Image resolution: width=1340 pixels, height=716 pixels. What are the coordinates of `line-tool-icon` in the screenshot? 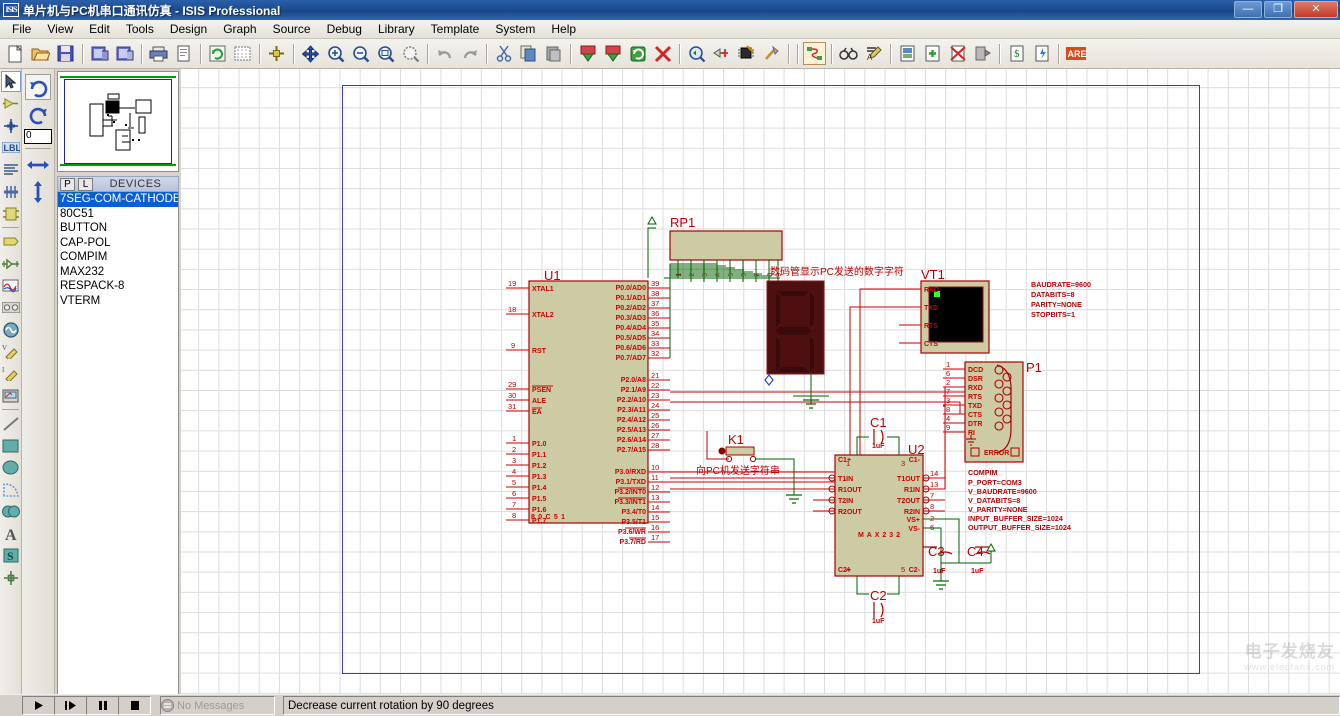 It's located at (11, 423).